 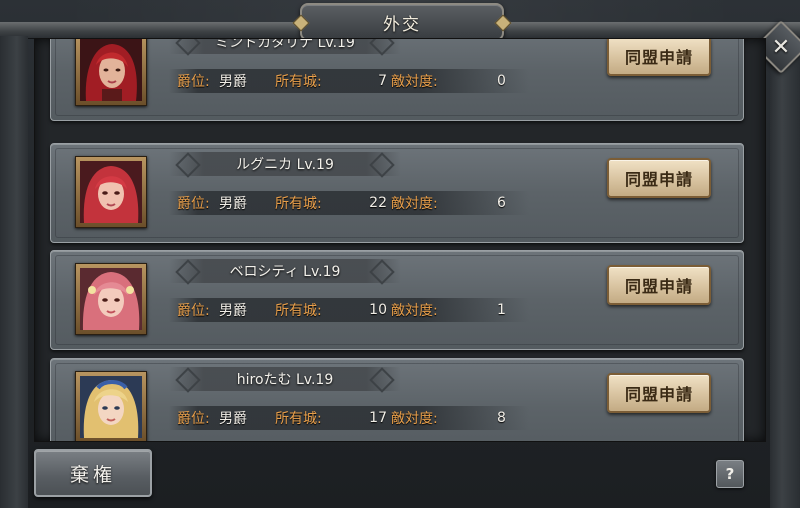 I want to click on hostility-value: 0, so click(x=501, y=81).